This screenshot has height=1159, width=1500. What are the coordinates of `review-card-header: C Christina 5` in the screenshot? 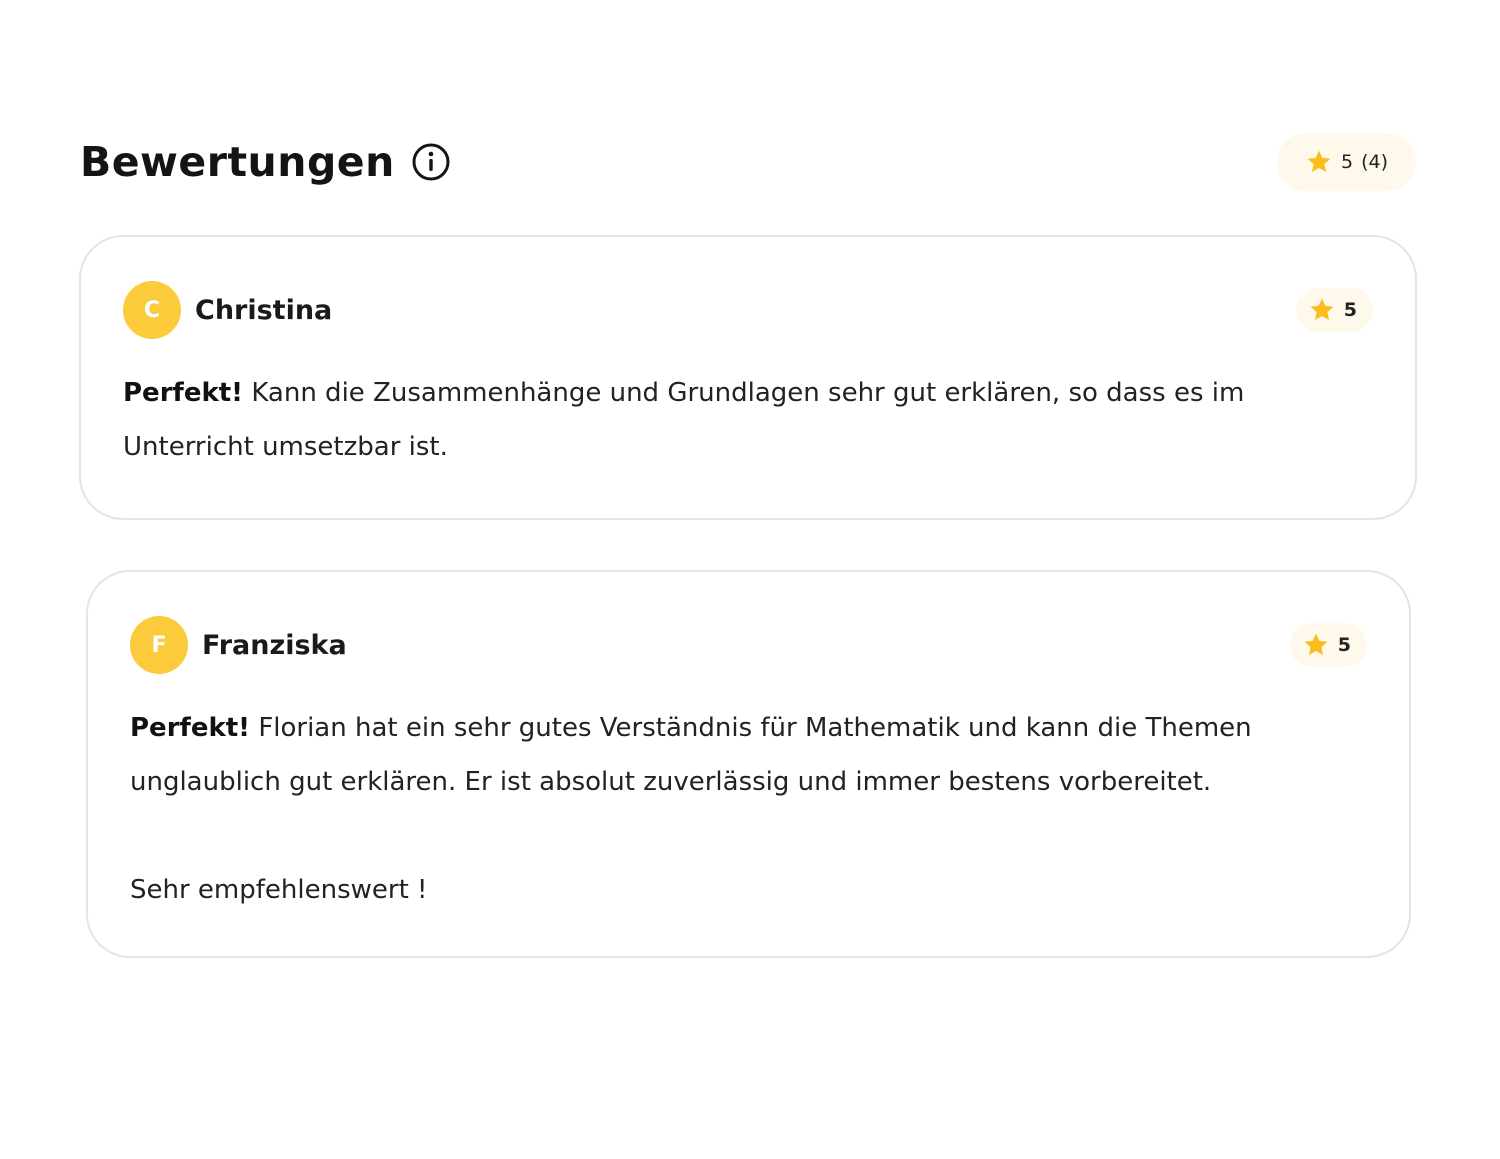 It's located at (748, 310).